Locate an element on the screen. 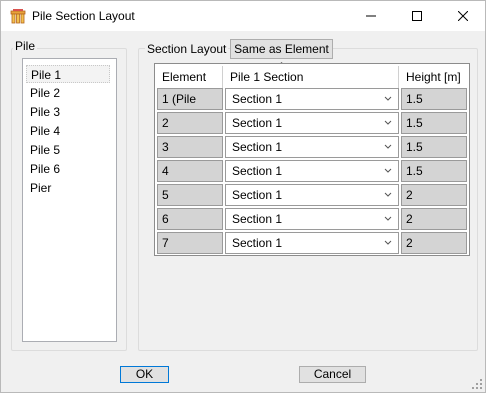 Image resolution: width=486 pixels, height=393 pixels. element-cell: 2 is located at coordinates (190, 123).